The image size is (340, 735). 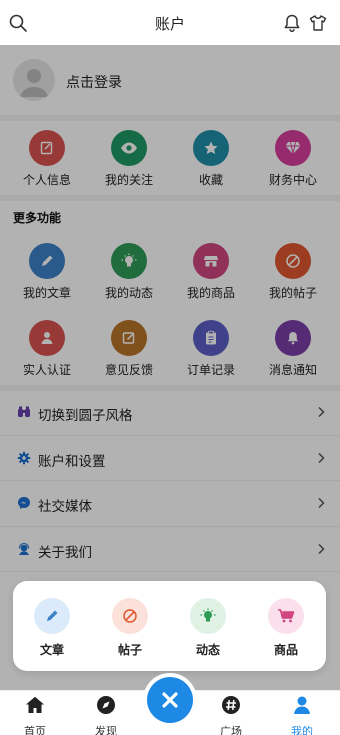 I want to click on bulb-icon, so click(x=208, y=616).